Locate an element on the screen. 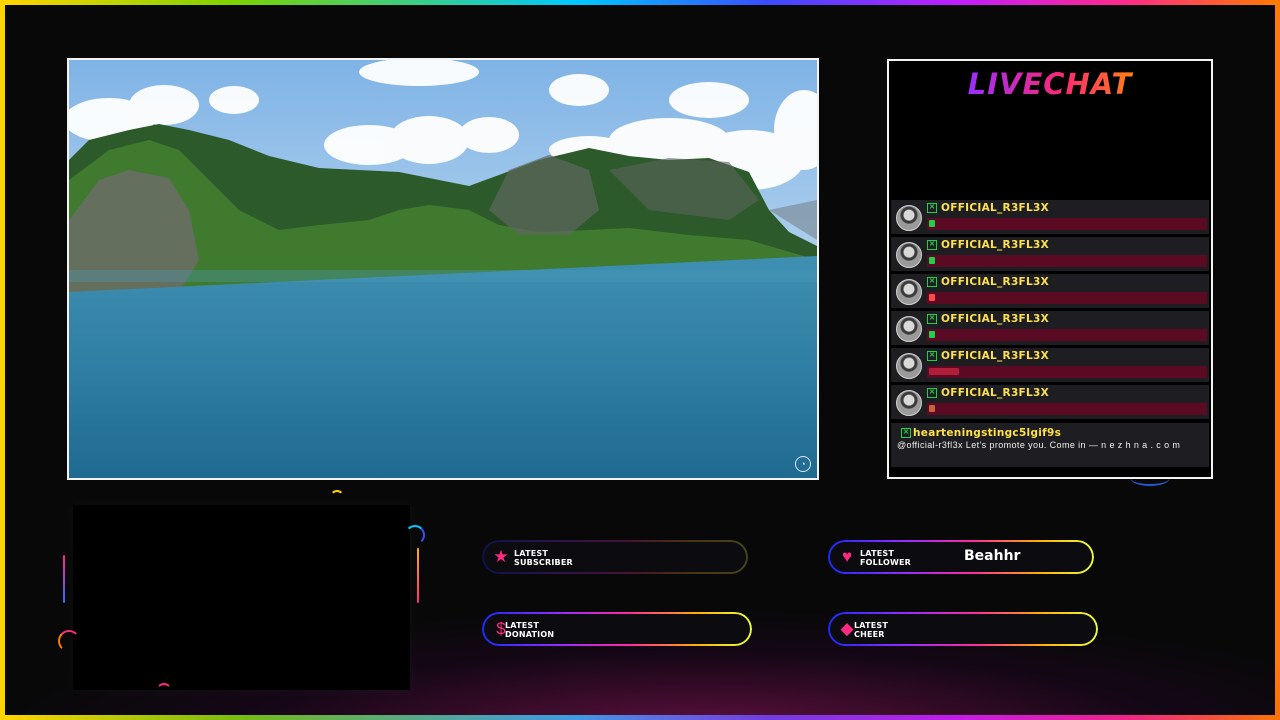 Image resolution: width=1280 pixels, height=720 pixels. latest-donation-label: LATEST DONATION is located at coordinates (530, 630).